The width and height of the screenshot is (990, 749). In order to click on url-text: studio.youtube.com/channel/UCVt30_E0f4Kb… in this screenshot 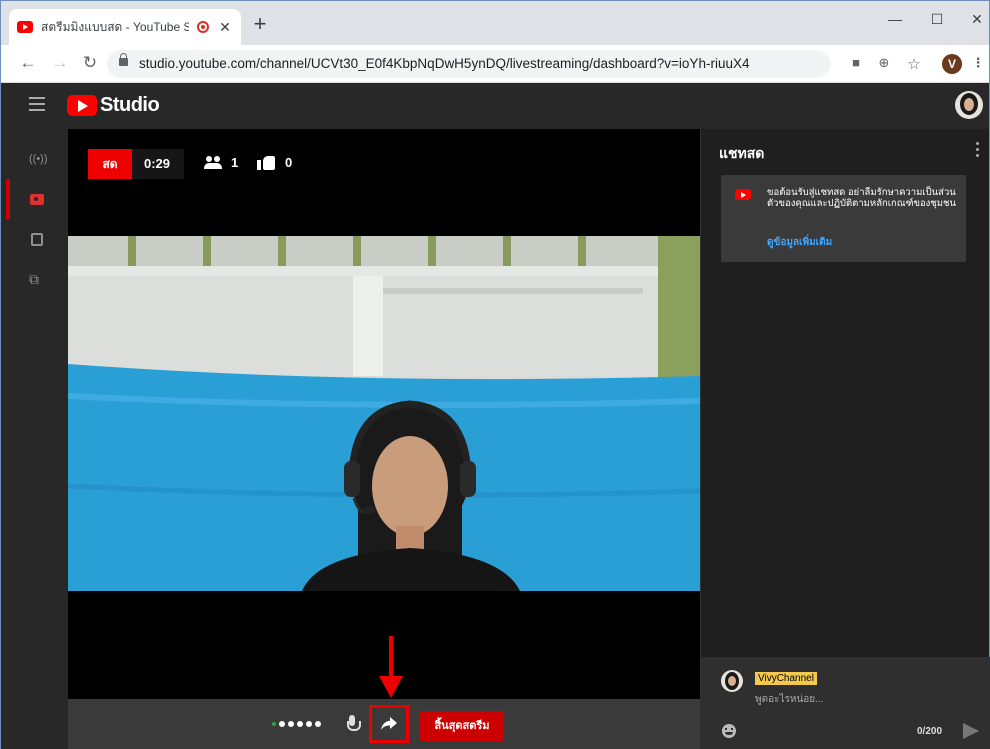, I will do `click(444, 63)`.